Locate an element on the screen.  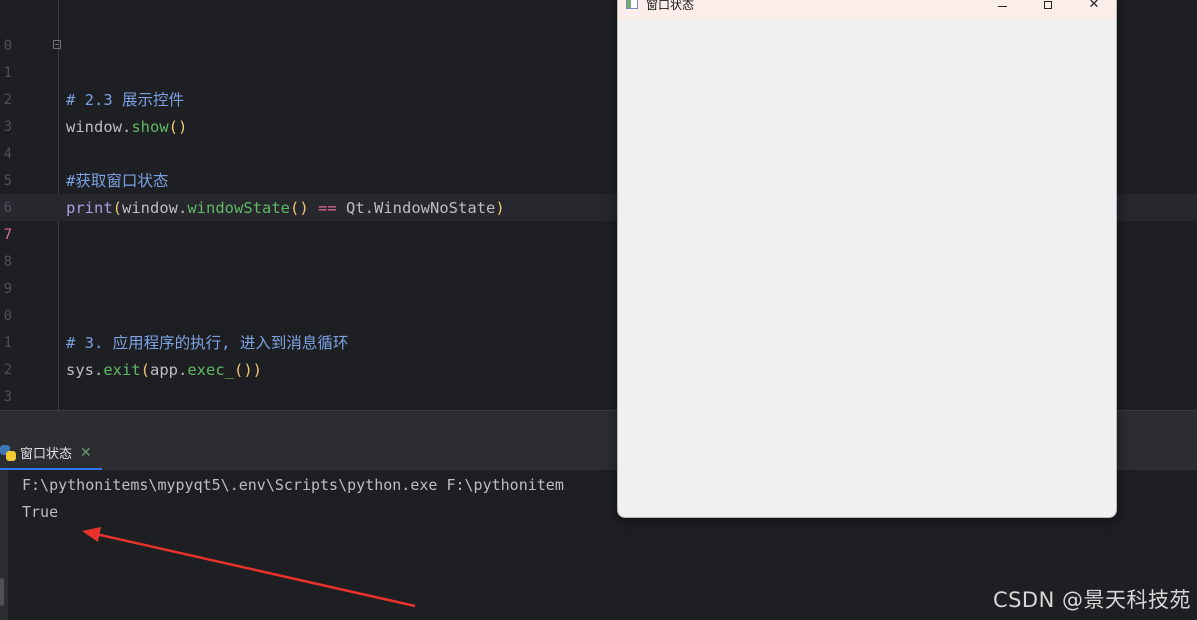
run-tab-label: 窗口状态 is located at coordinates (46, 454).